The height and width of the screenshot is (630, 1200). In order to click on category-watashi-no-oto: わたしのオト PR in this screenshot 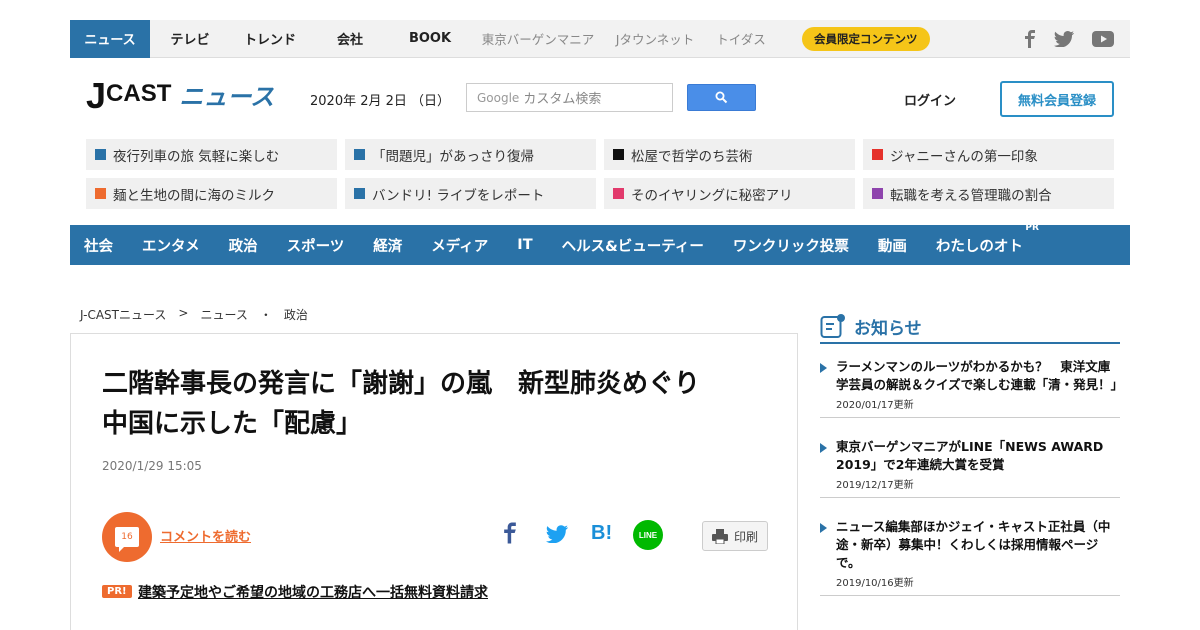, I will do `click(987, 239)`.